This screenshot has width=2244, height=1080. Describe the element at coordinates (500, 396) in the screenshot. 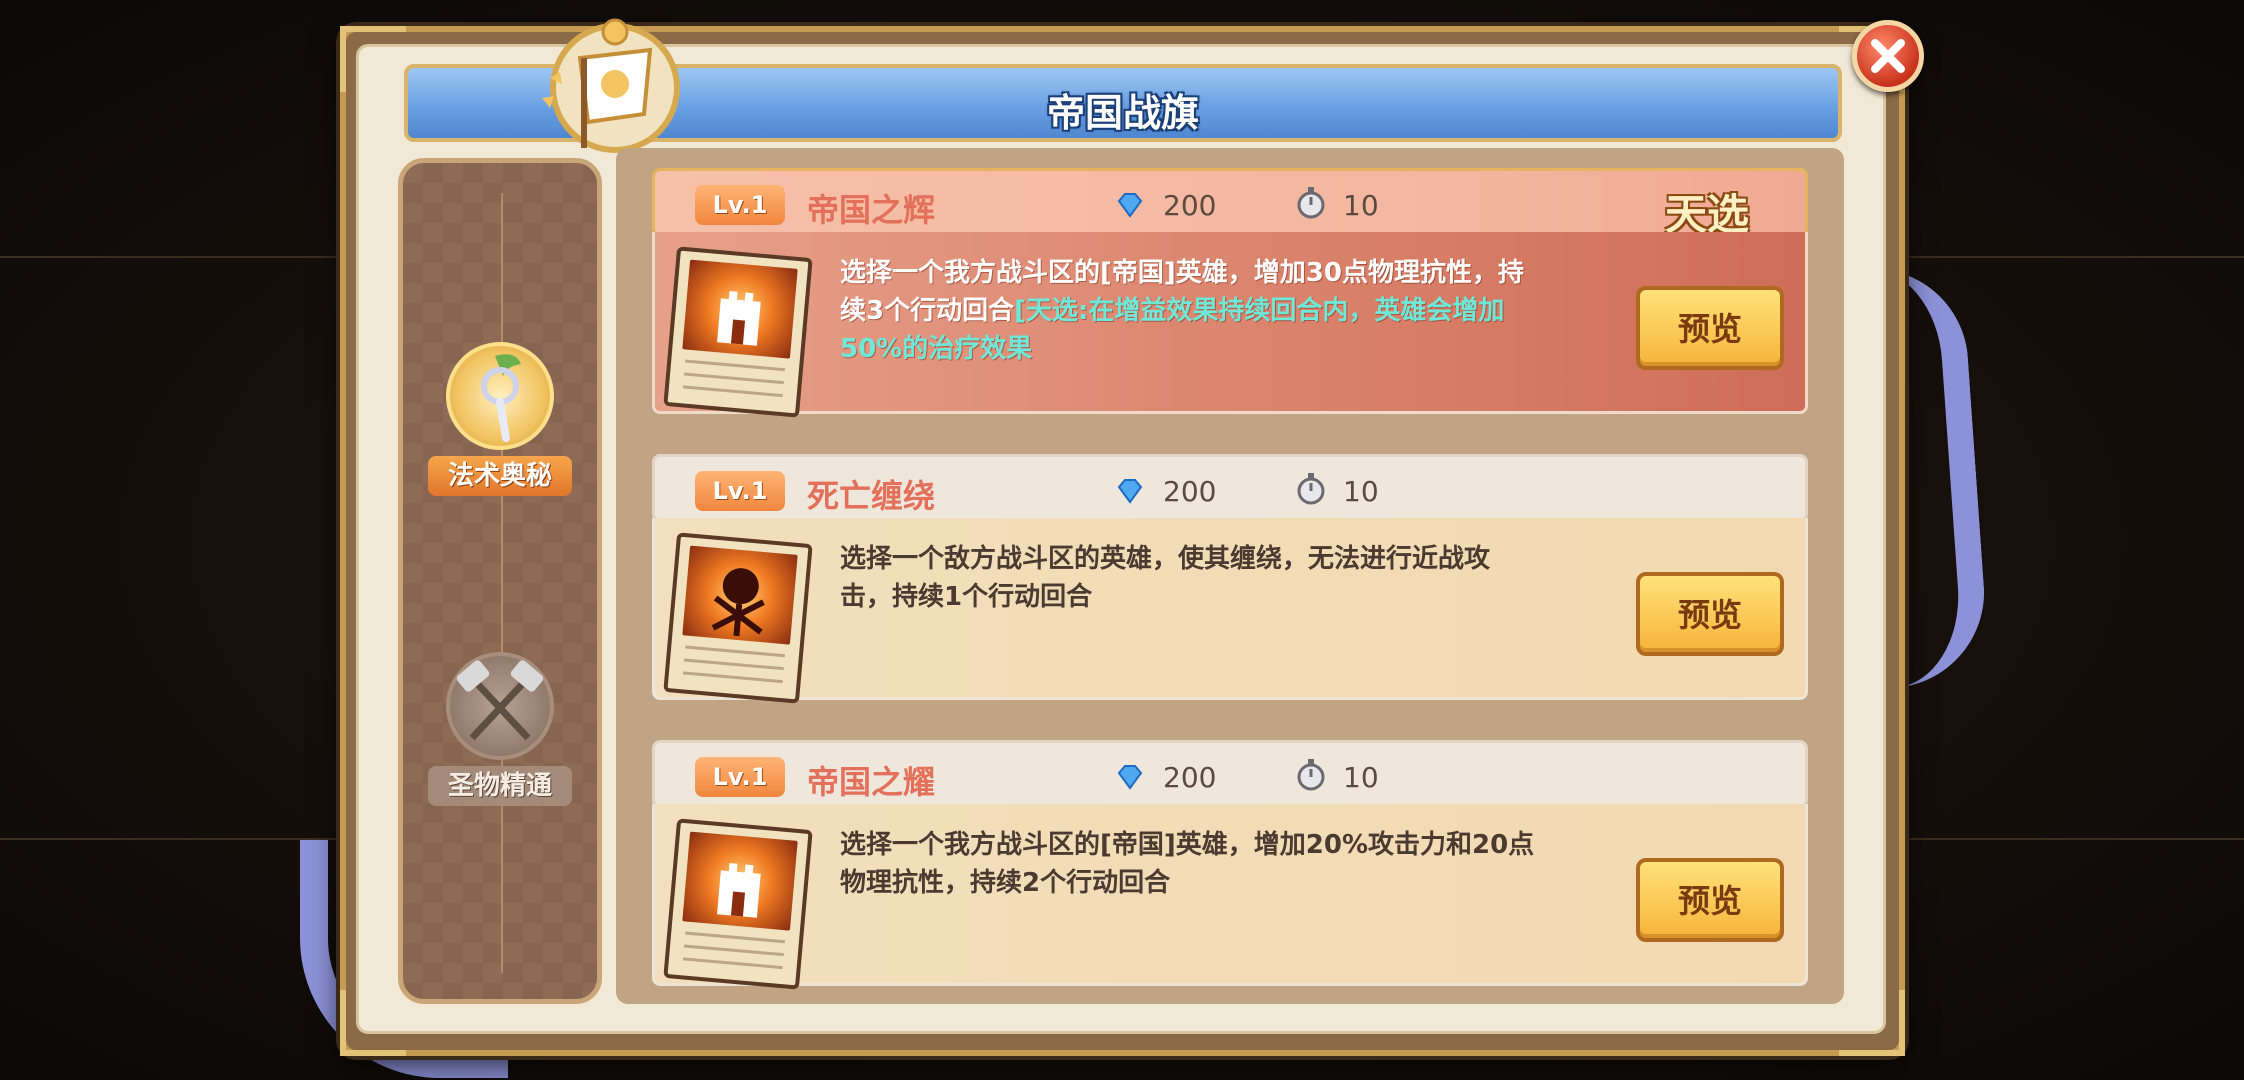

I see `spell-wand-icon` at that location.